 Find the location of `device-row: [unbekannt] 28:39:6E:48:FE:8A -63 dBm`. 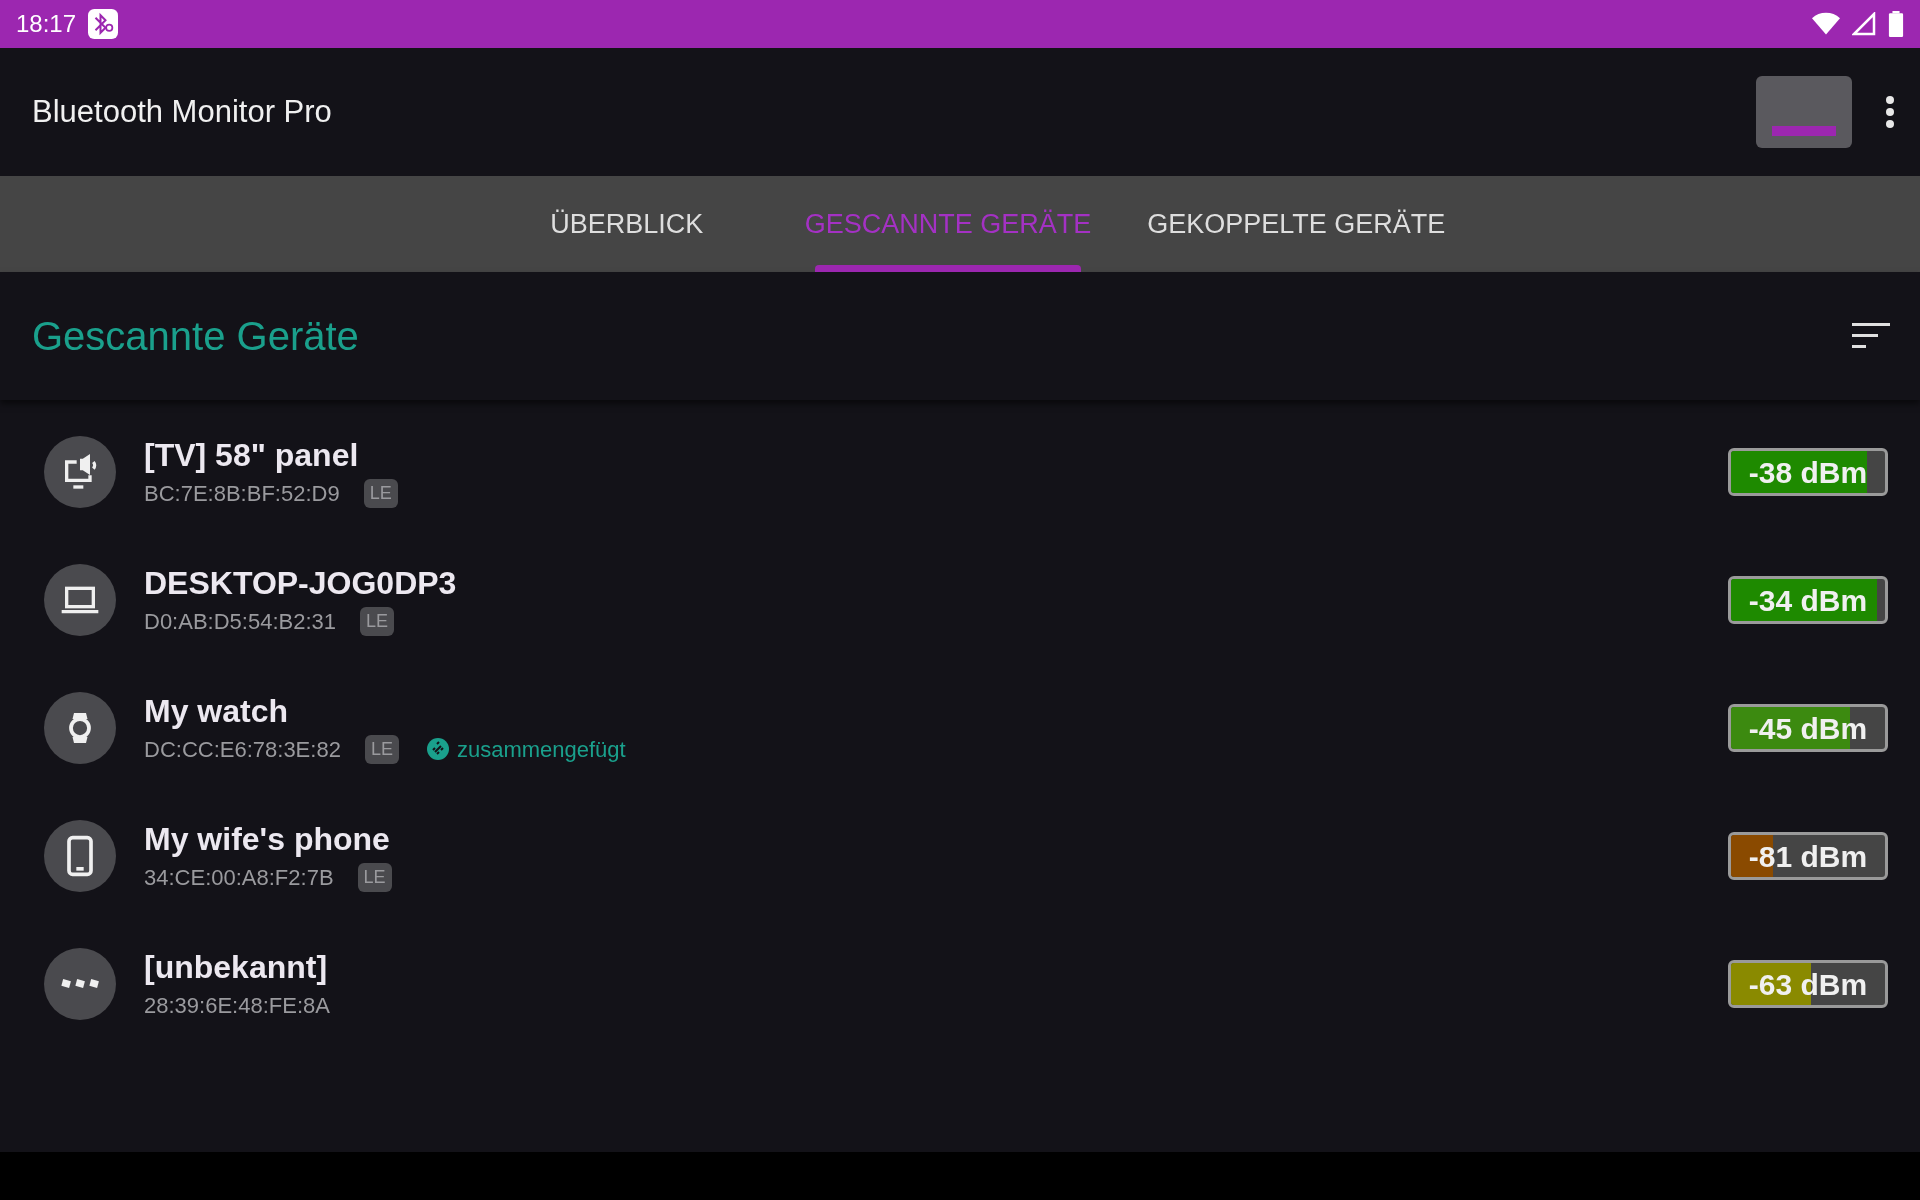

device-row: [unbekannt] 28:39:6E:48:FE:8A -63 dBm is located at coordinates (960, 984).